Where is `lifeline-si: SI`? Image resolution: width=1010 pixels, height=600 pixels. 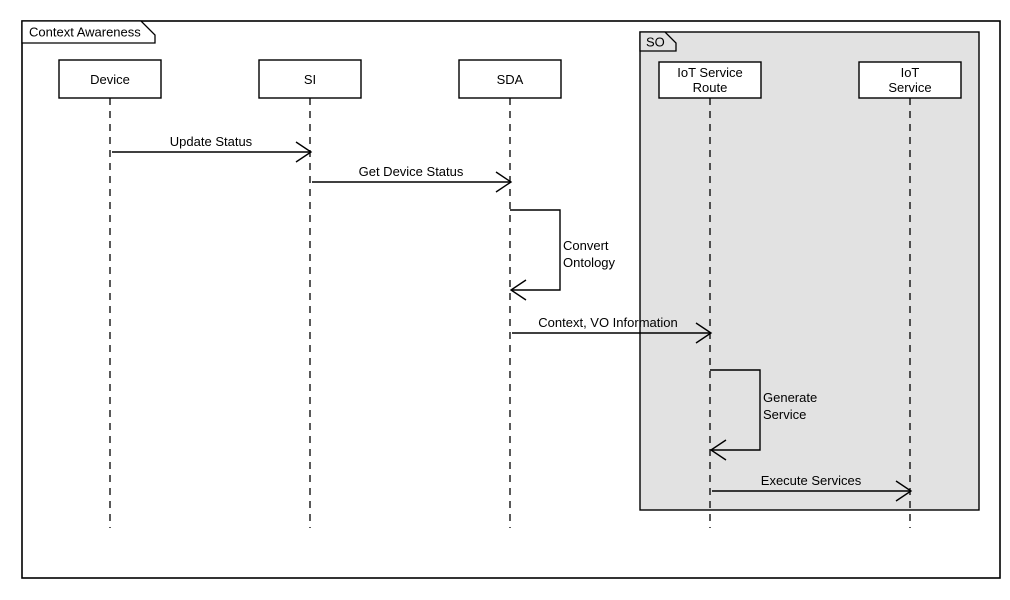
lifeline-si: SI is located at coordinates (310, 293).